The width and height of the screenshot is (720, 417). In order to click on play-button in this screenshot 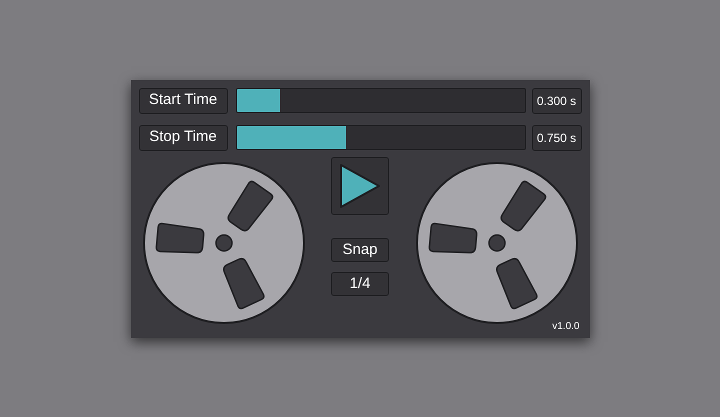, I will do `click(360, 185)`.